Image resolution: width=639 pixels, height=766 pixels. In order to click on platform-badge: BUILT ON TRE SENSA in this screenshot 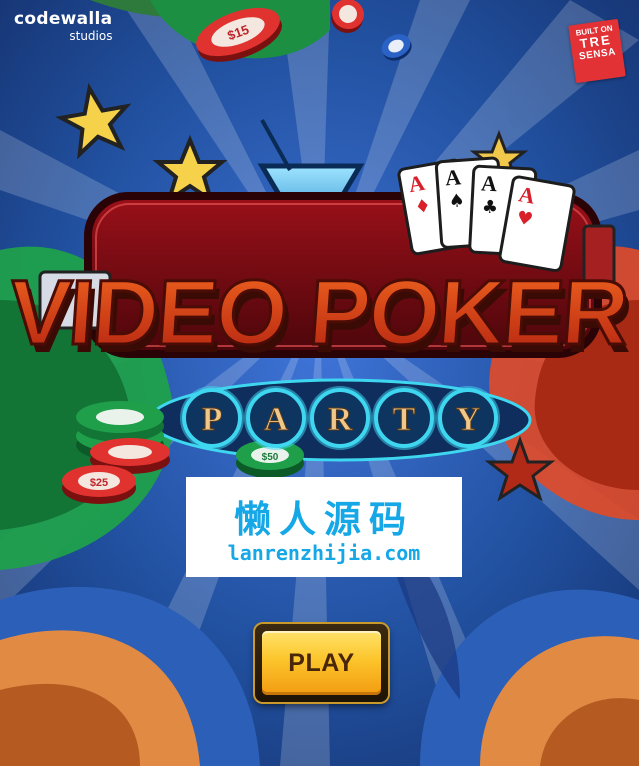, I will do `click(597, 51)`.